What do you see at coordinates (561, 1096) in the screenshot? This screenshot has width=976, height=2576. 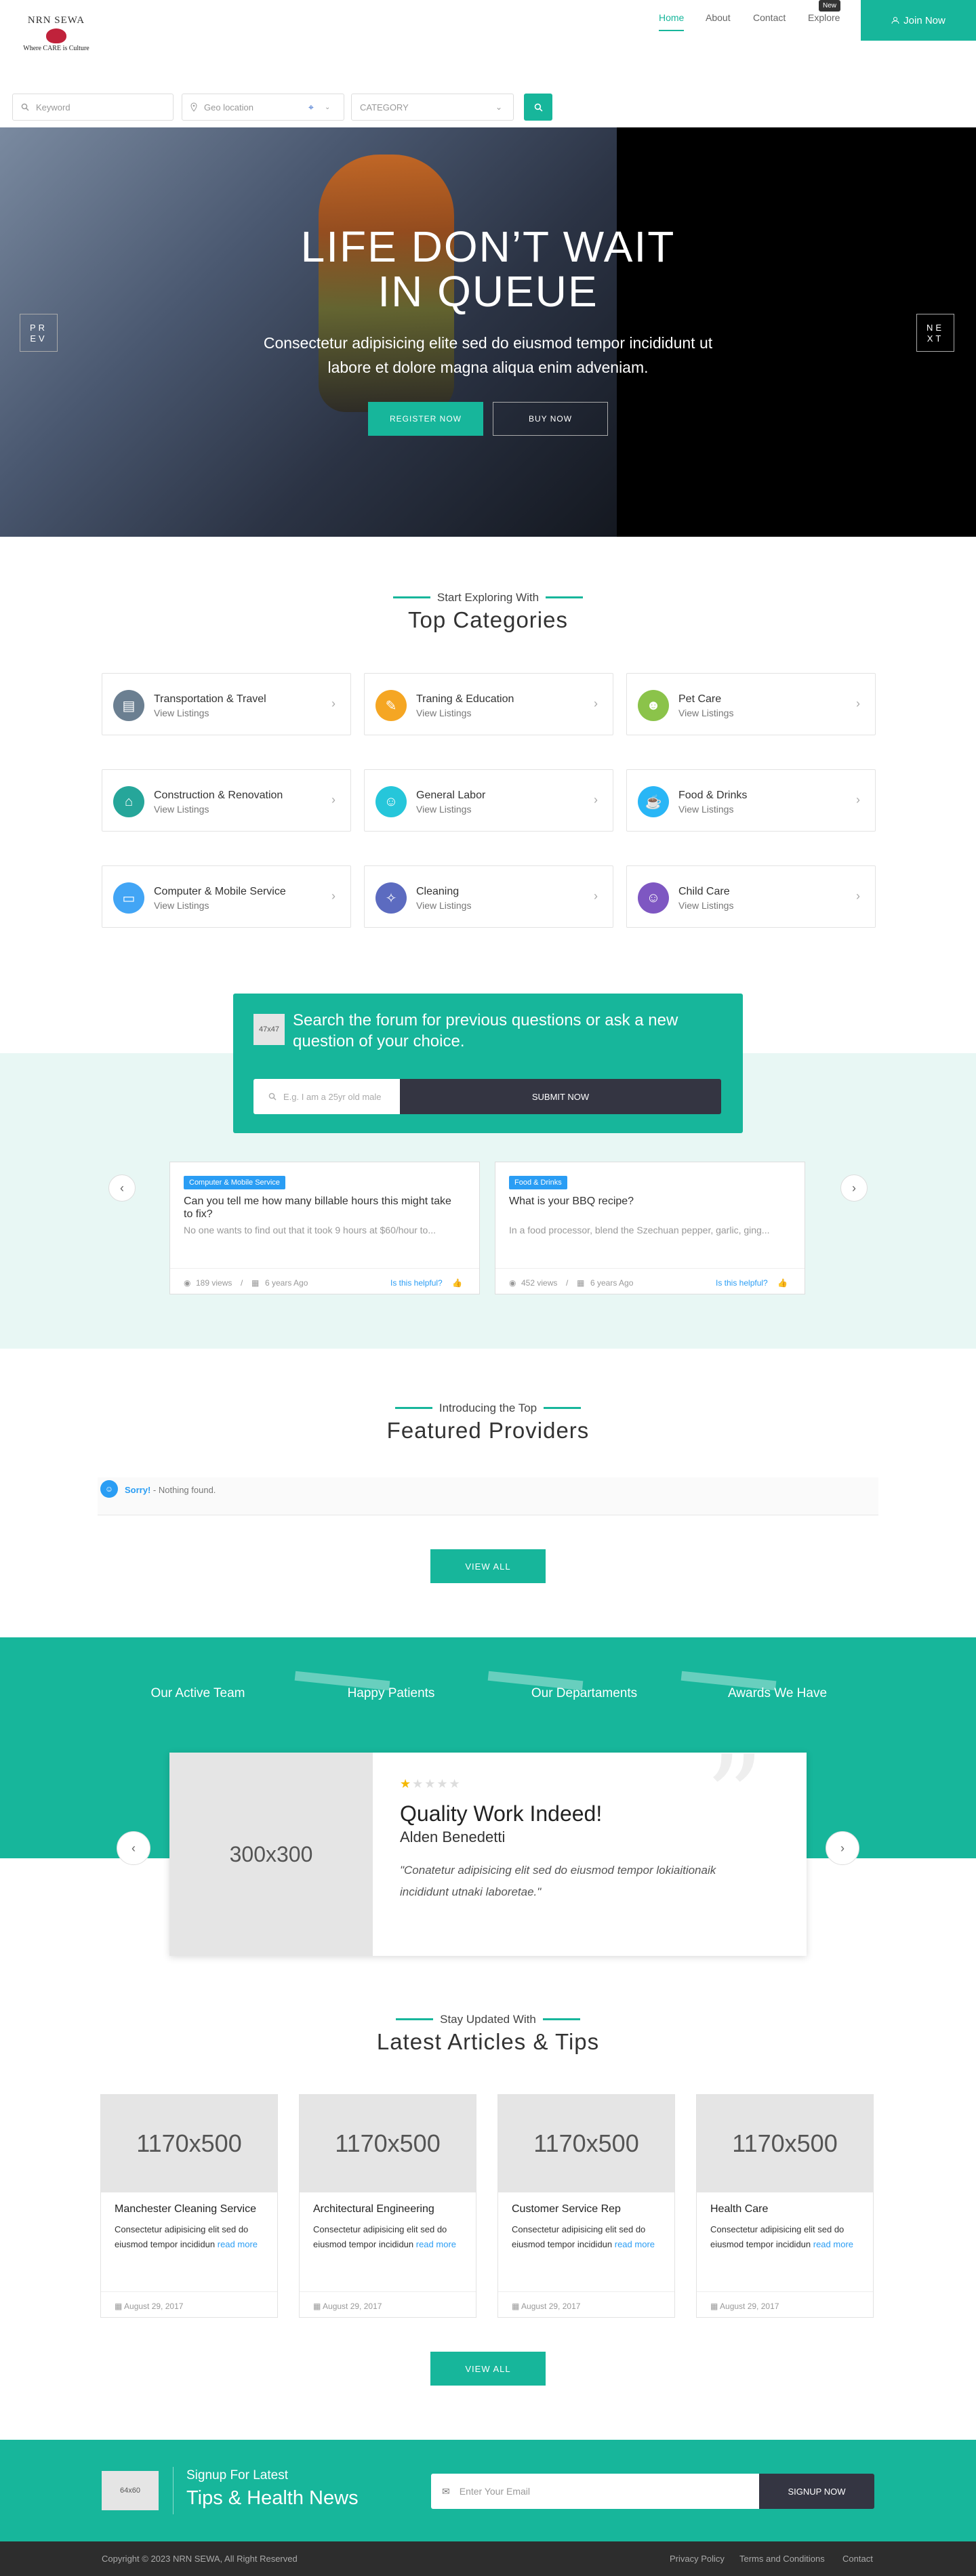 I see `submit-now-button: SUBMIT NOW` at bounding box center [561, 1096].